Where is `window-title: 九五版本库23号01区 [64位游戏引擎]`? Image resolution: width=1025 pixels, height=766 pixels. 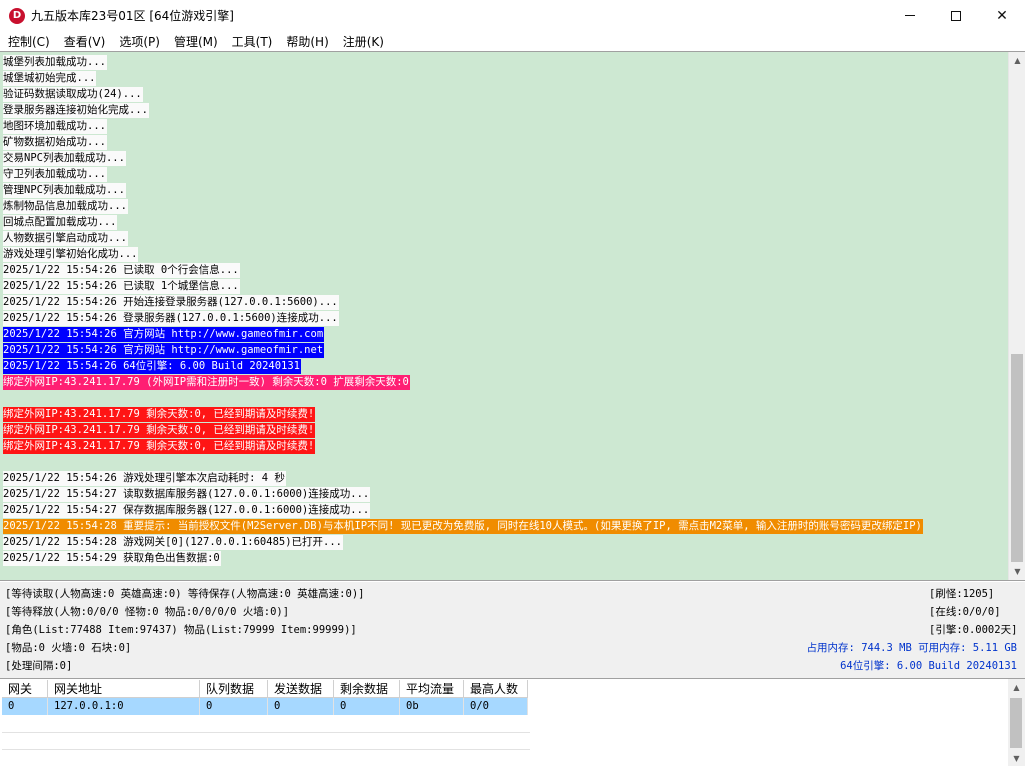 window-title: 九五版本库23号01区 [64位游戏引擎] is located at coordinates (132, 16).